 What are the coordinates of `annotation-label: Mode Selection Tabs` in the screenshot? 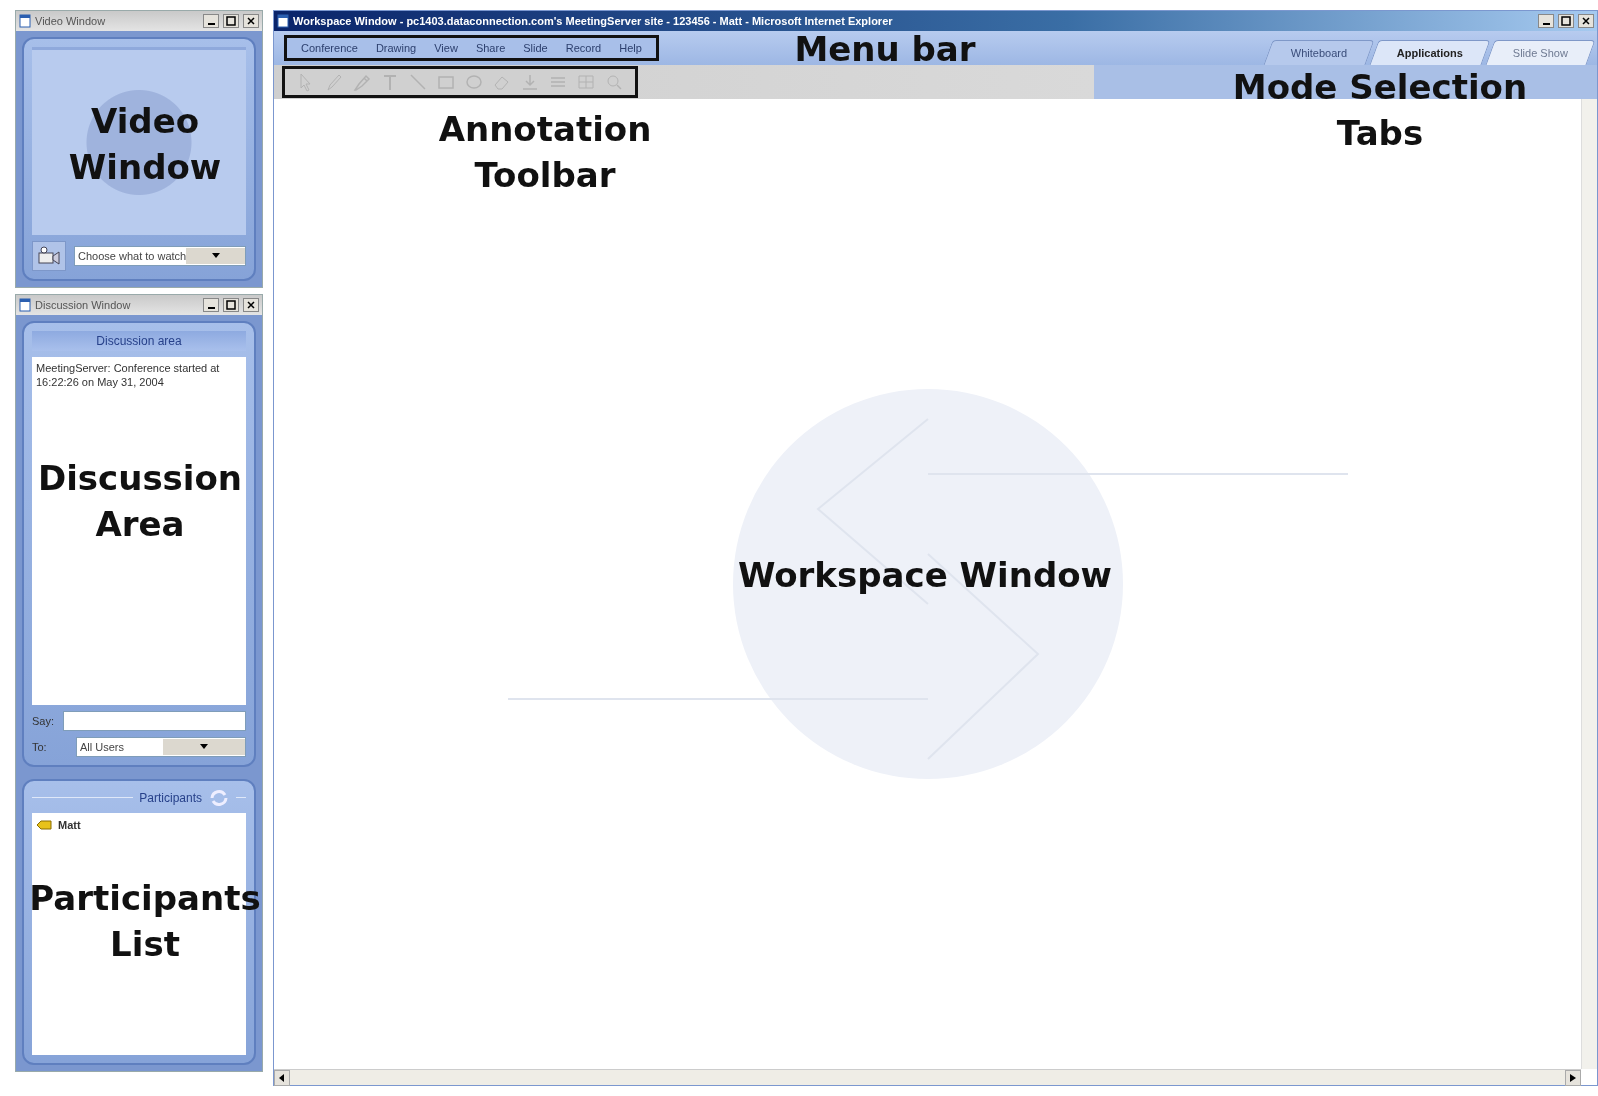 It's located at (1380, 110).